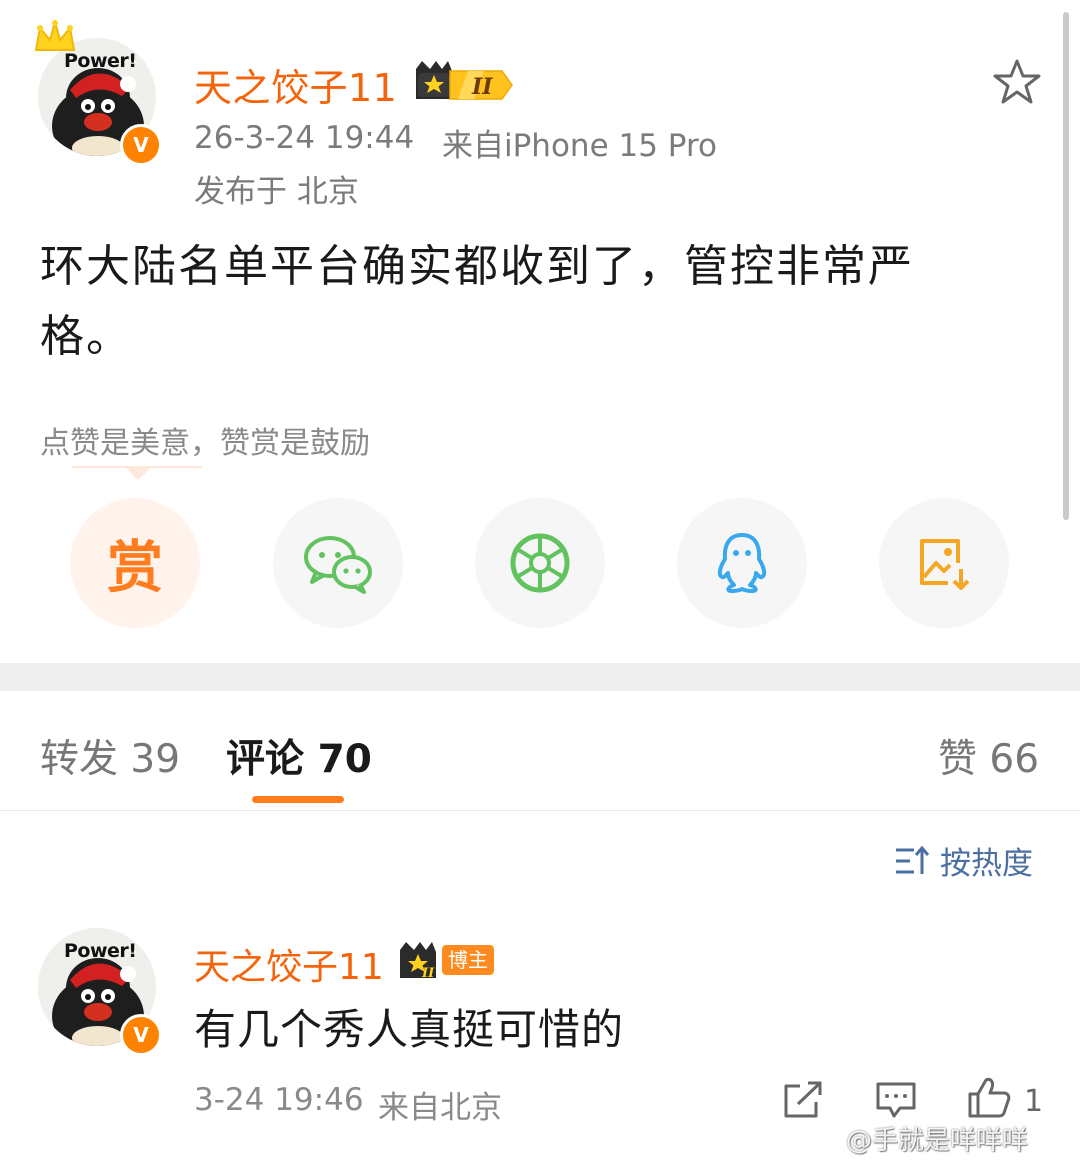 Image resolution: width=1080 pixels, height=1164 pixels. What do you see at coordinates (135, 568) in the screenshot?
I see `reward-icon: 赏` at bounding box center [135, 568].